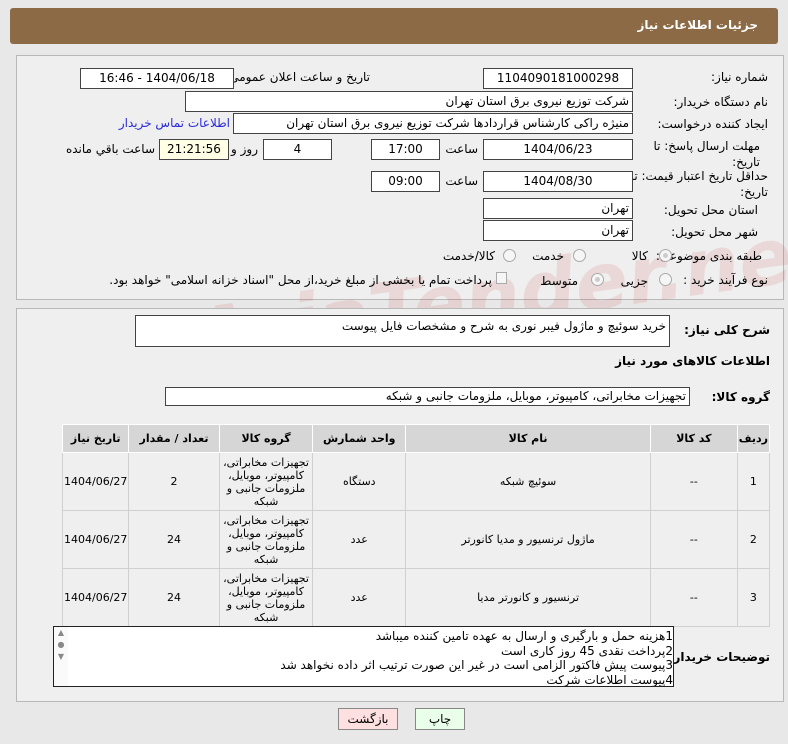  Describe the element at coordinates (579, 255) in the screenshot. I see `category-radio-service` at that location.